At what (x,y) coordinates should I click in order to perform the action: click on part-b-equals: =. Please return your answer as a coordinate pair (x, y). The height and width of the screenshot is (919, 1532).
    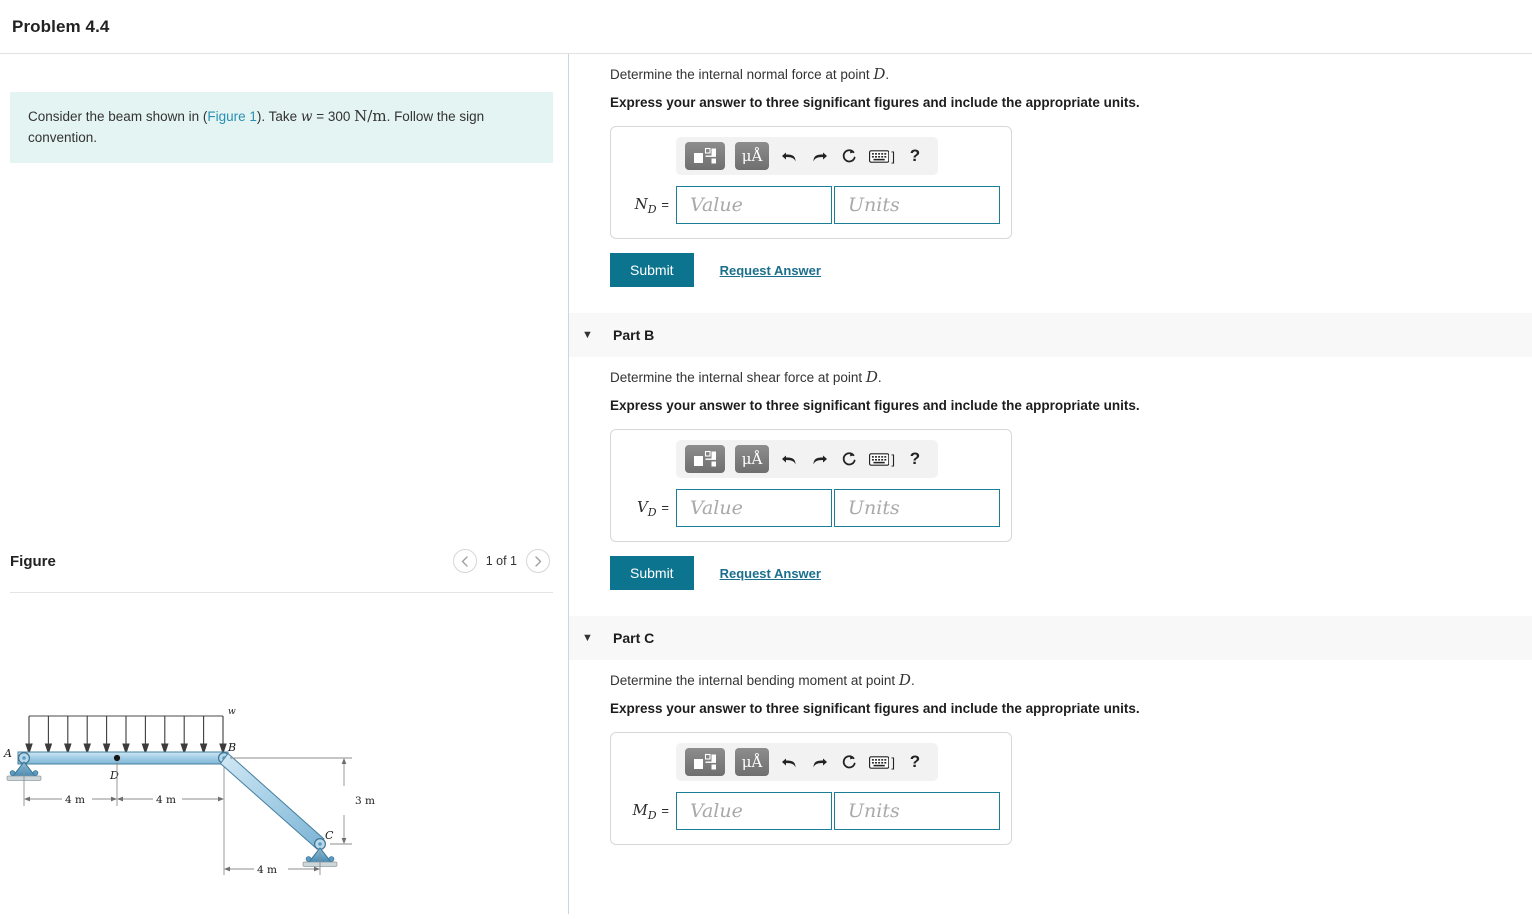
    Looking at the image, I should click on (665, 507).